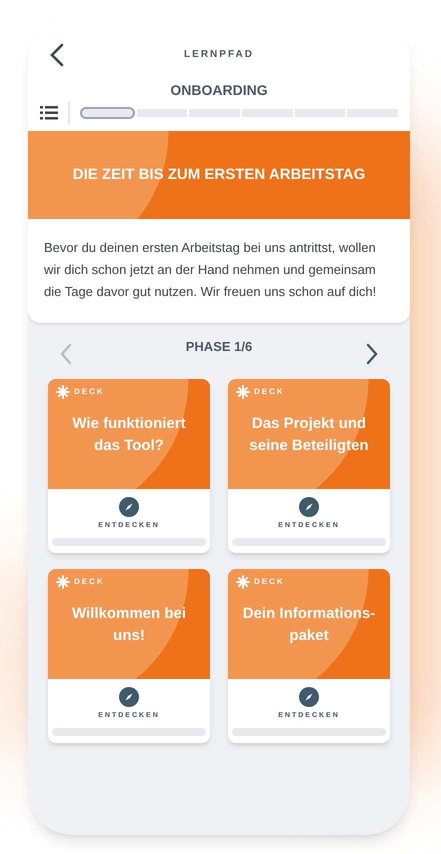  What do you see at coordinates (211, 270) in the screenshot?
I see `intro-paragraph: Bevor du deinen ersten Arbeitstag bei uns antrittst, wollen wir dich schon jetzt an der Hand nehmen und gemeinsam die Tage davor gut nutzen. Wir freuen uns schon auf dich!` at bounding box center [211, 270].